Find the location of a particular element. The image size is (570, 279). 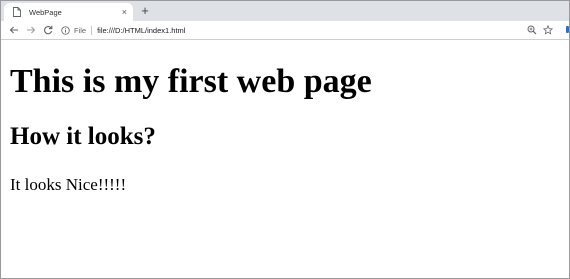

address-bar: File file:///D:/HTML/index1.html is located at coordinates (310, 30).